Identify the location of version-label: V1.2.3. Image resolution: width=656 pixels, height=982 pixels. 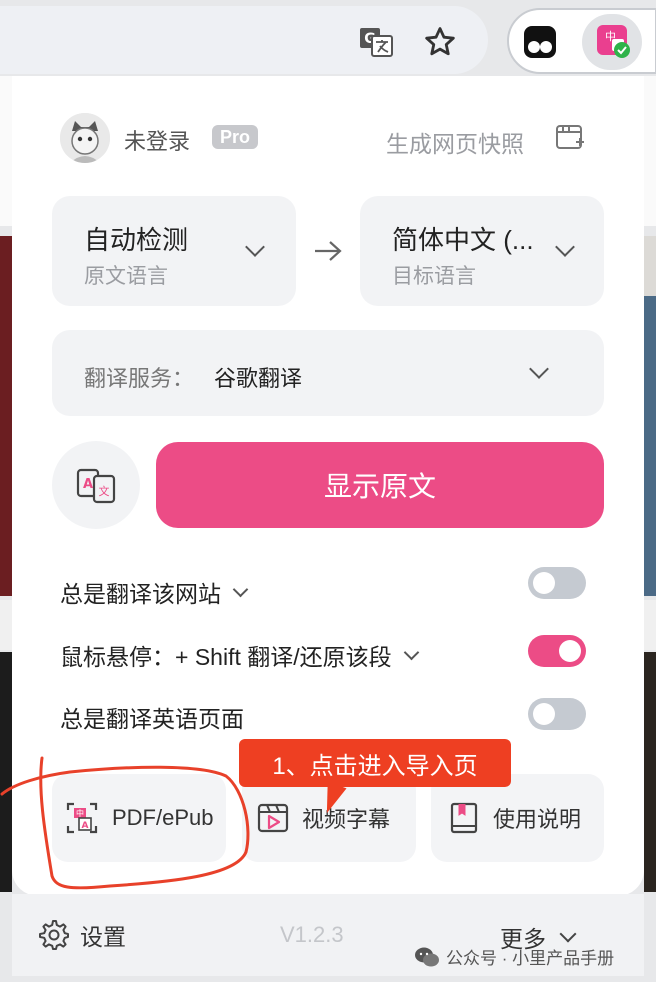
(312, 934).